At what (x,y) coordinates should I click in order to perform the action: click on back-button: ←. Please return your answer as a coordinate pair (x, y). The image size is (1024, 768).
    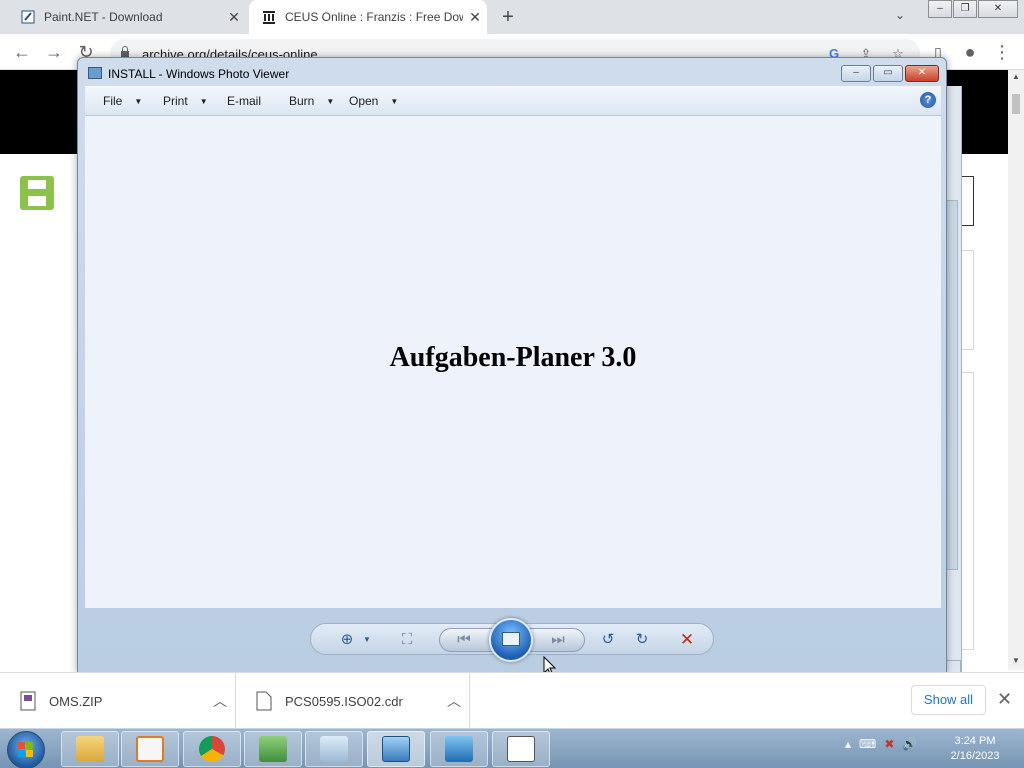
    Looking at the image, I should click on (22, 52).